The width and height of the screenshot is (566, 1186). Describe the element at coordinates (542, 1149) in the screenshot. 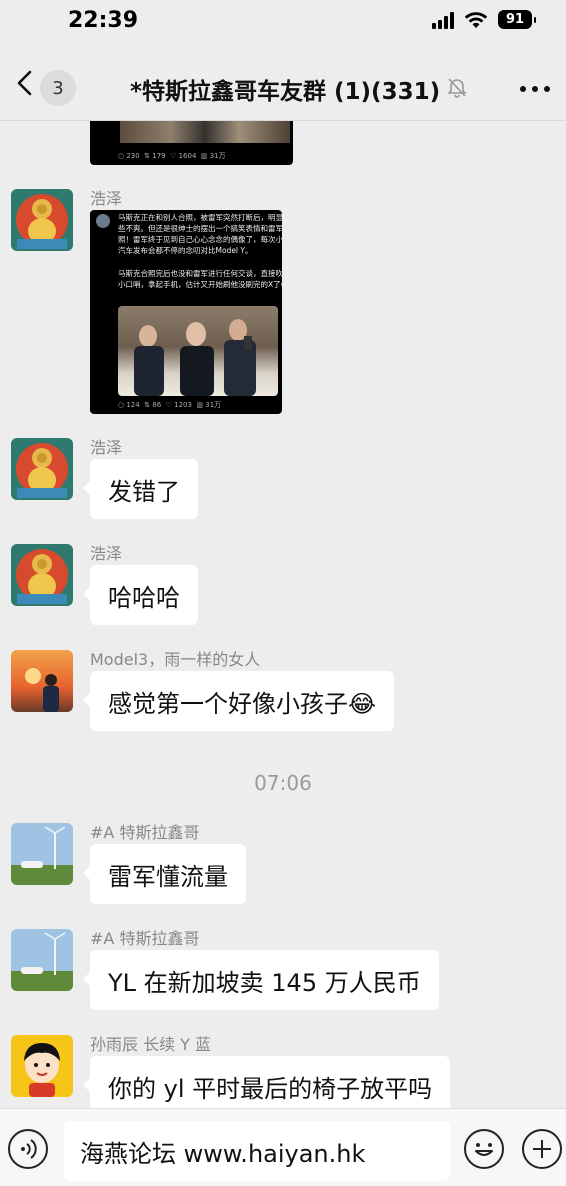

I see `plus-icon` at that location.